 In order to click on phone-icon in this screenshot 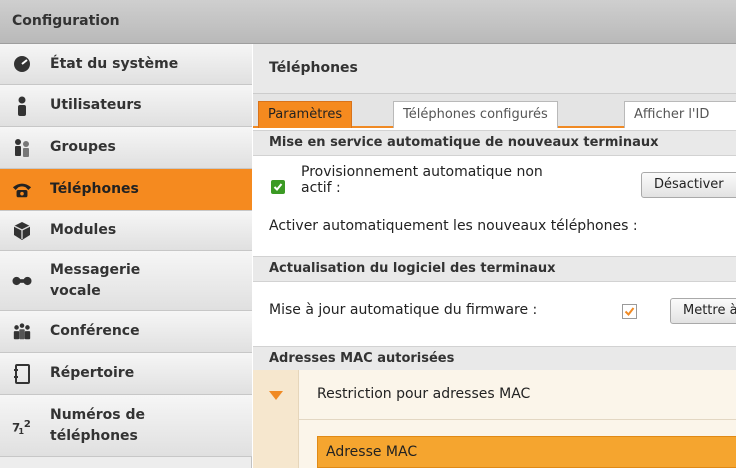, I will do `click(22, 190)`.